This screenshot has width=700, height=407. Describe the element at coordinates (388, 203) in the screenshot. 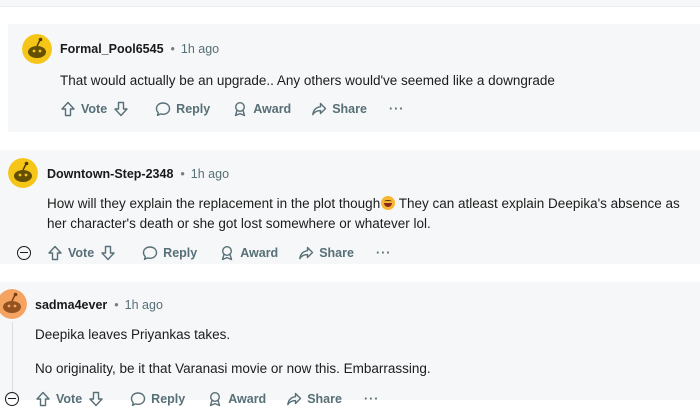

I see `grinning-emoji-icon` at that location.